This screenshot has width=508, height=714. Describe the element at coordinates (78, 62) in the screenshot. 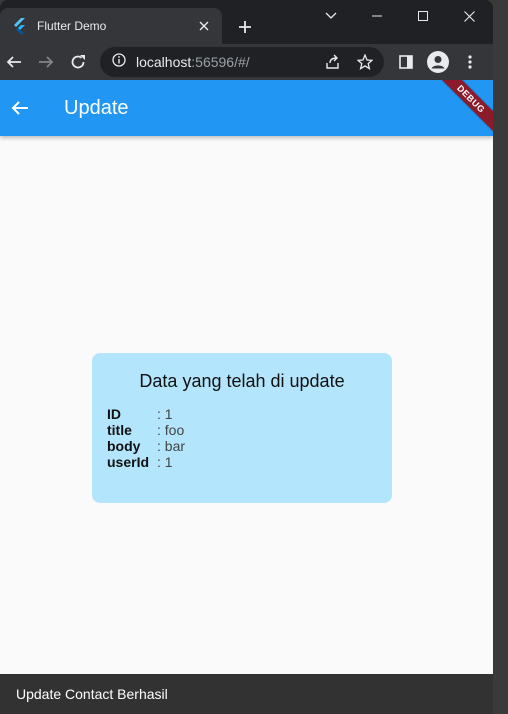

I see `reload-icon` at that location.